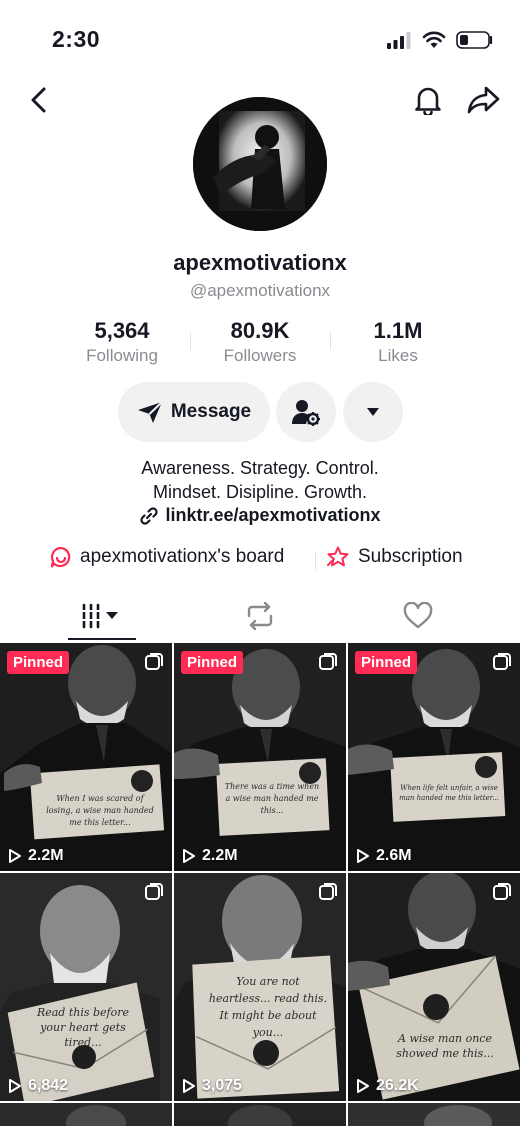  I want to click on repost-icon, so click(260, 616).